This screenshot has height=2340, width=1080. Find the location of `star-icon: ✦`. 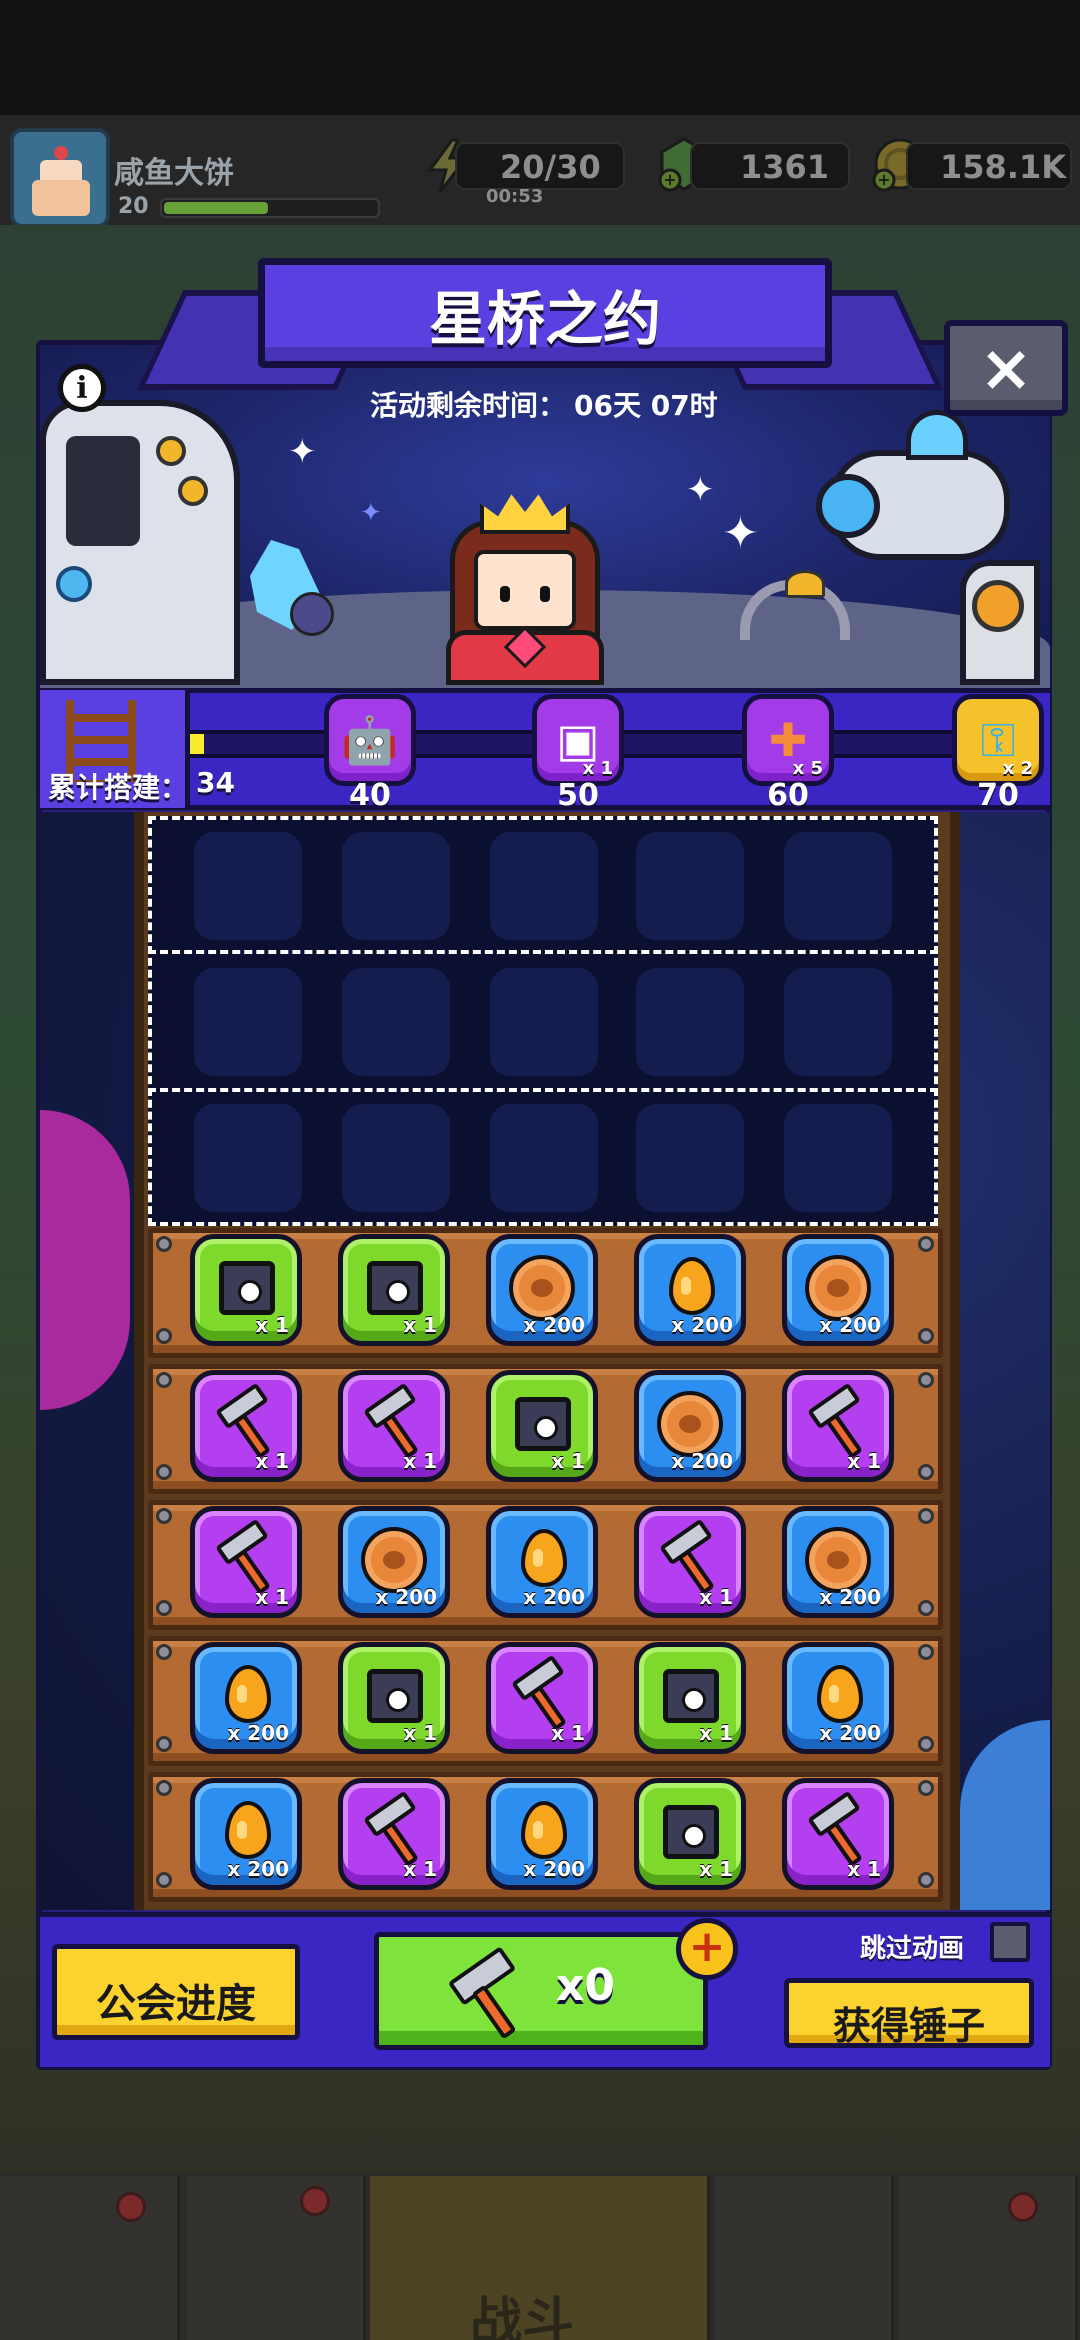

star-icon: ✦ is located at coordinates (740, 533).